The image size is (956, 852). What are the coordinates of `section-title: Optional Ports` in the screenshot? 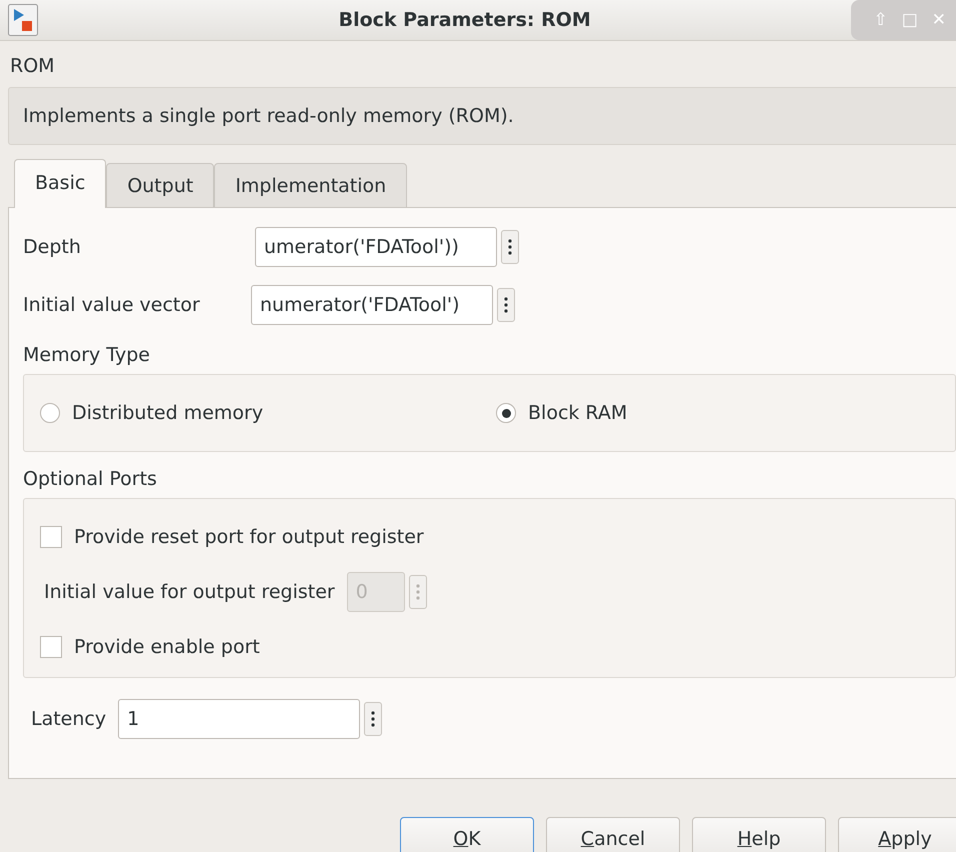 It's located at (90, 479).